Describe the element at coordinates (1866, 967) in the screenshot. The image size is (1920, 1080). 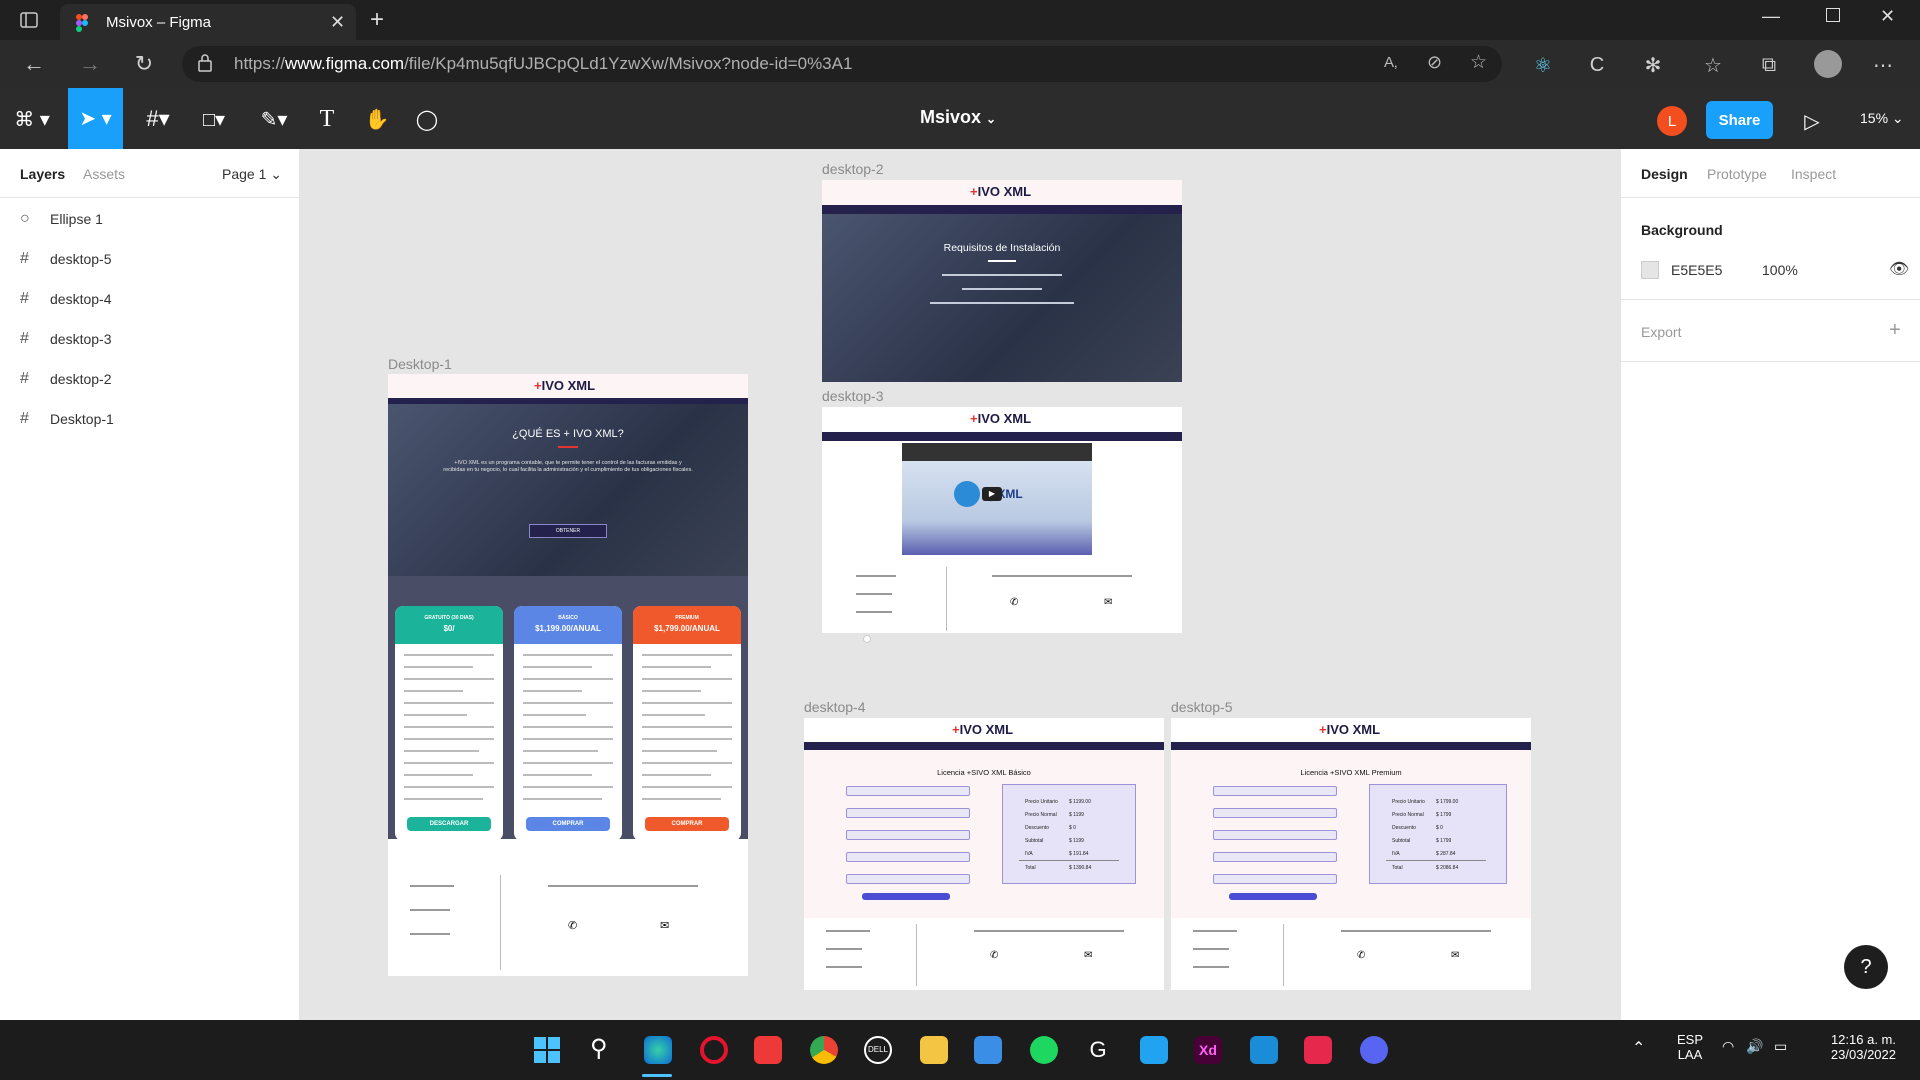
I see `help-button: ?` at that location.